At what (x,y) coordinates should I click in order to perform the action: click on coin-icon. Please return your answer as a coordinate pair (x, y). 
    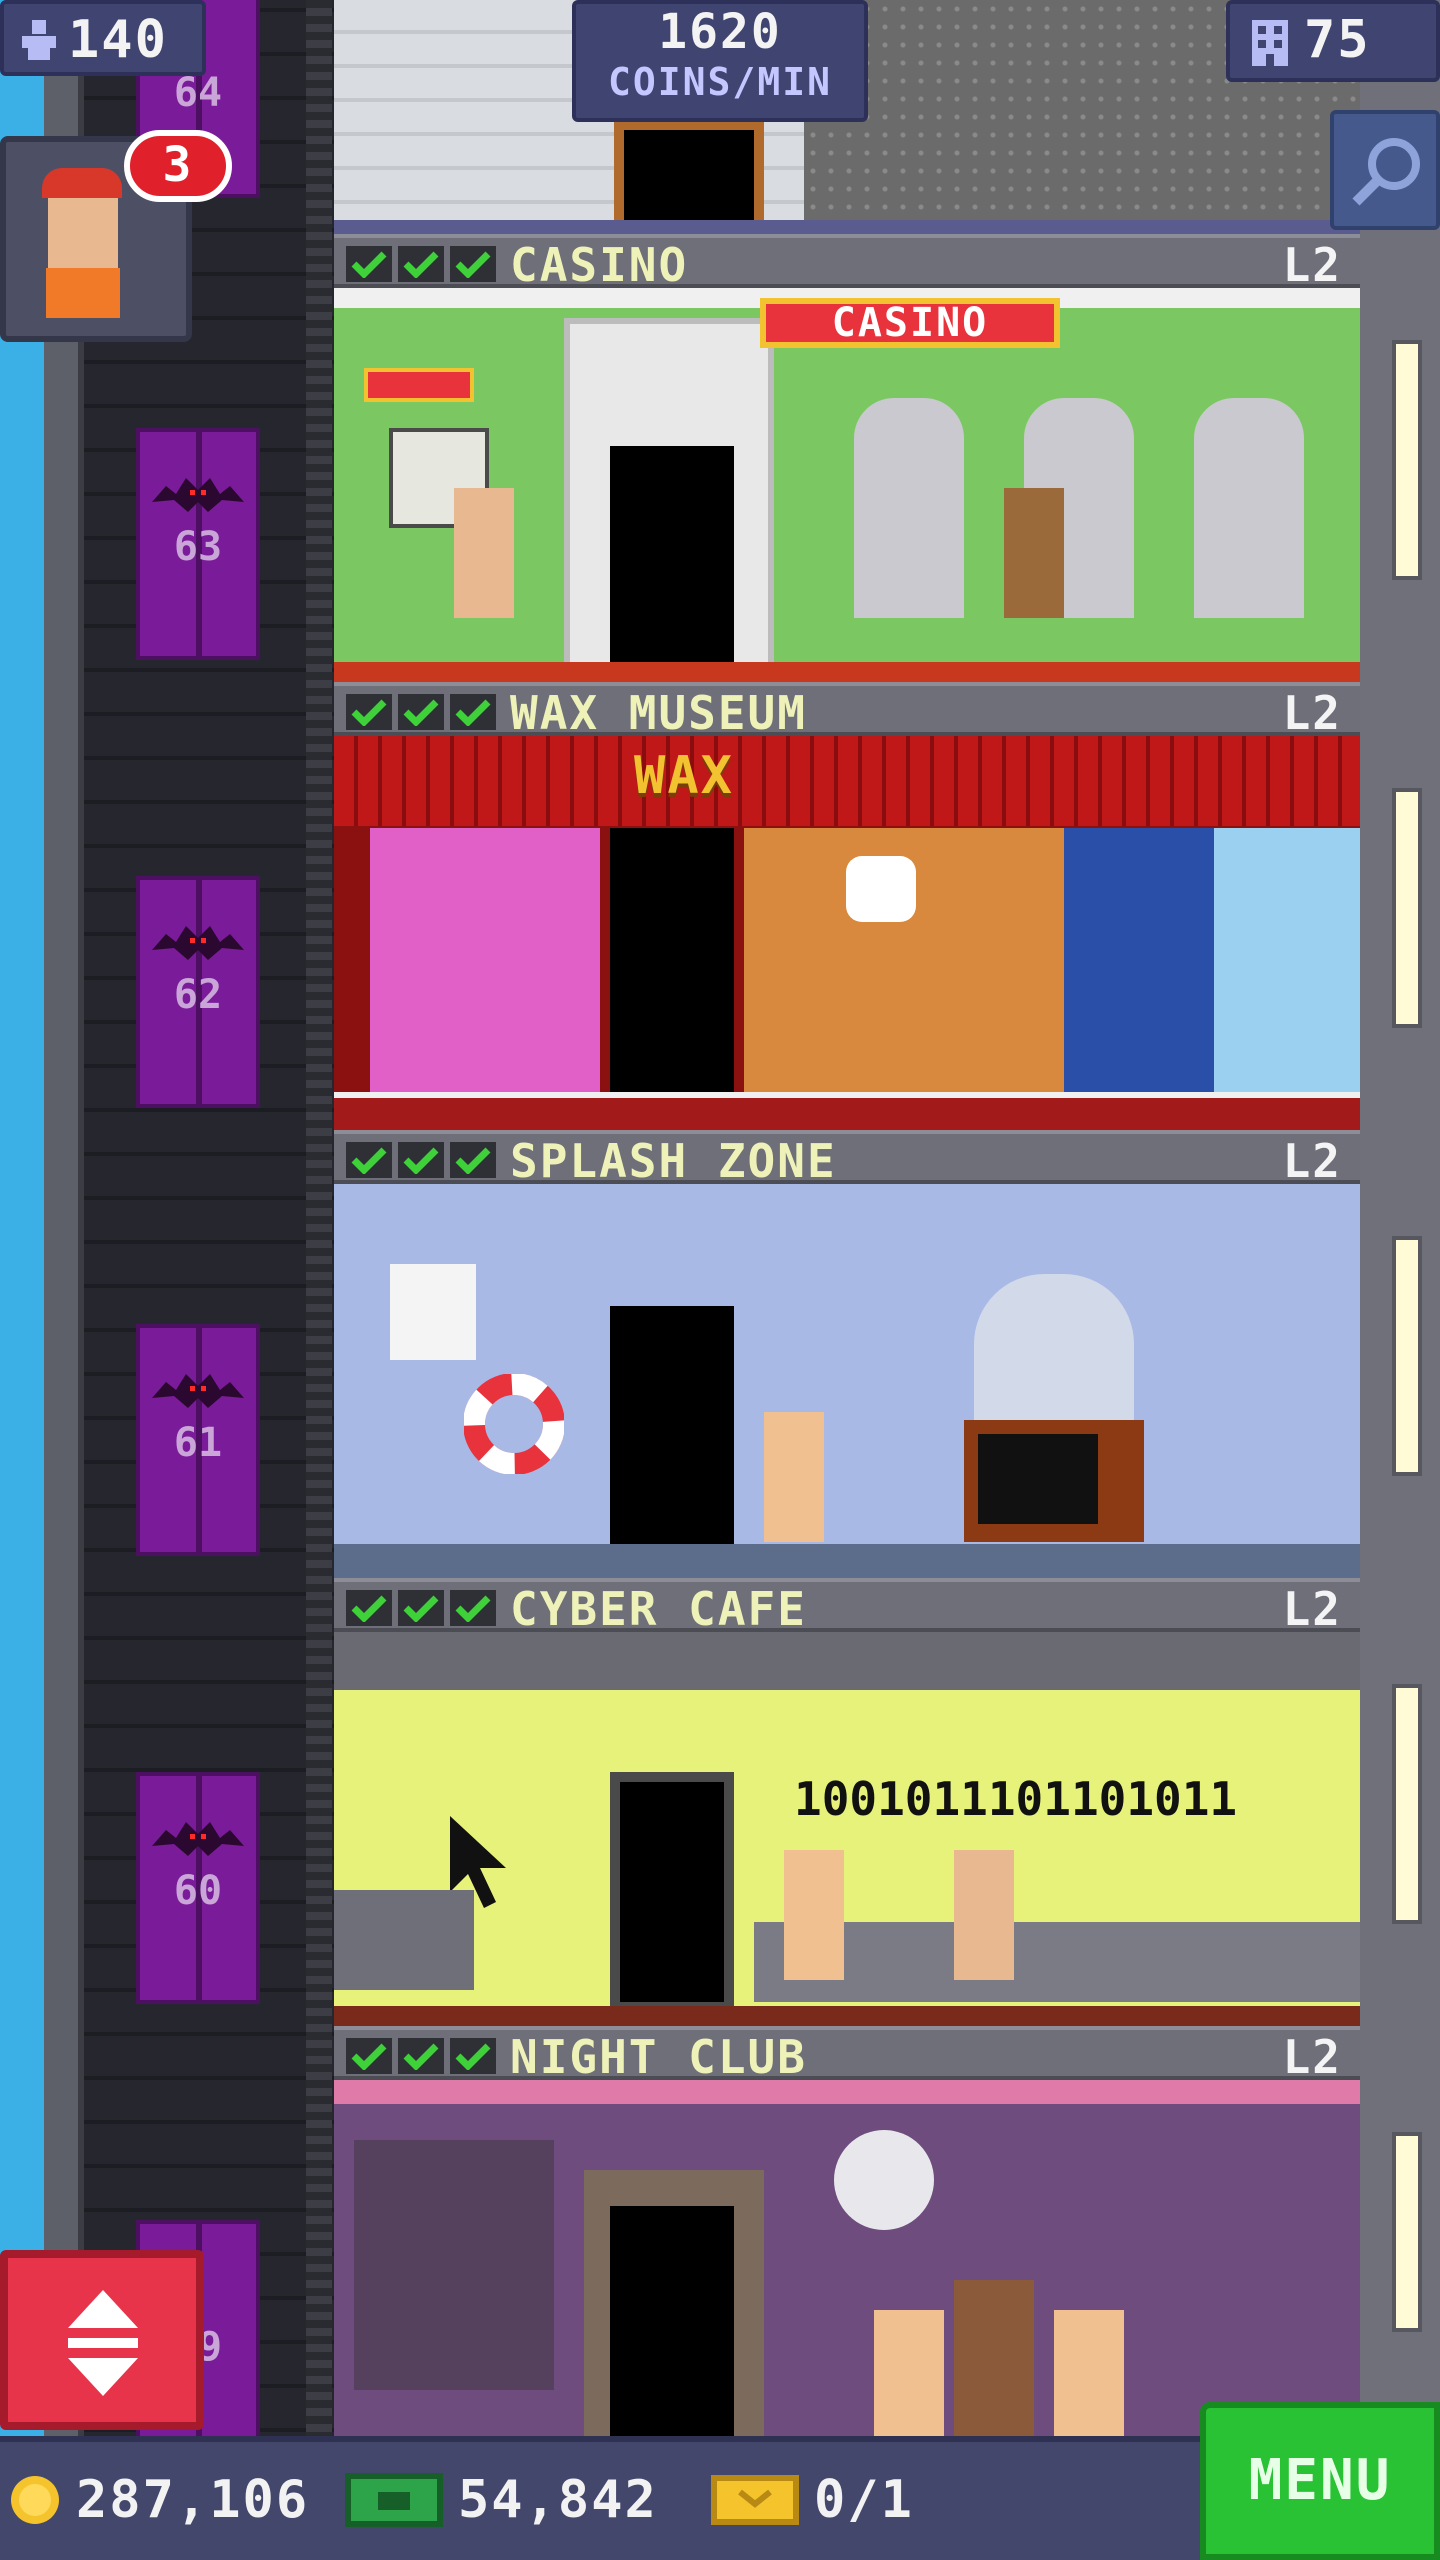
    Looking at the image, I should click on (35, 2500).